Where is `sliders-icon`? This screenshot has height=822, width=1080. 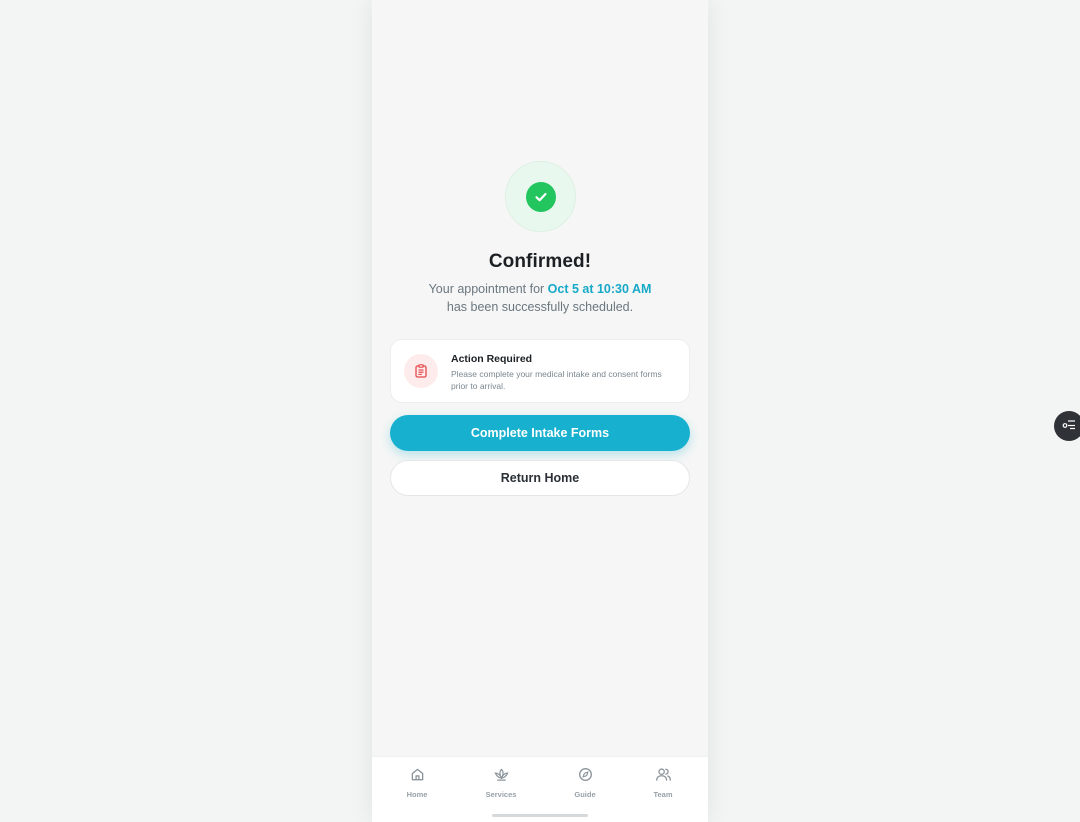 sliders-icon is located at coordinates (1069, 426).